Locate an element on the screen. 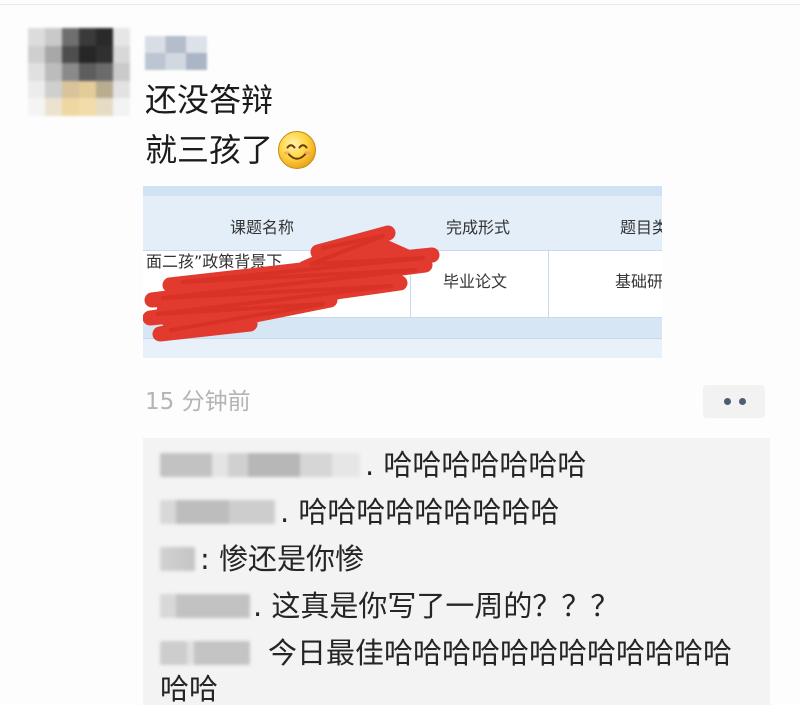  comment-item: . 哈哈哈哈哈哈哈 is located at coordinates (455, 465).